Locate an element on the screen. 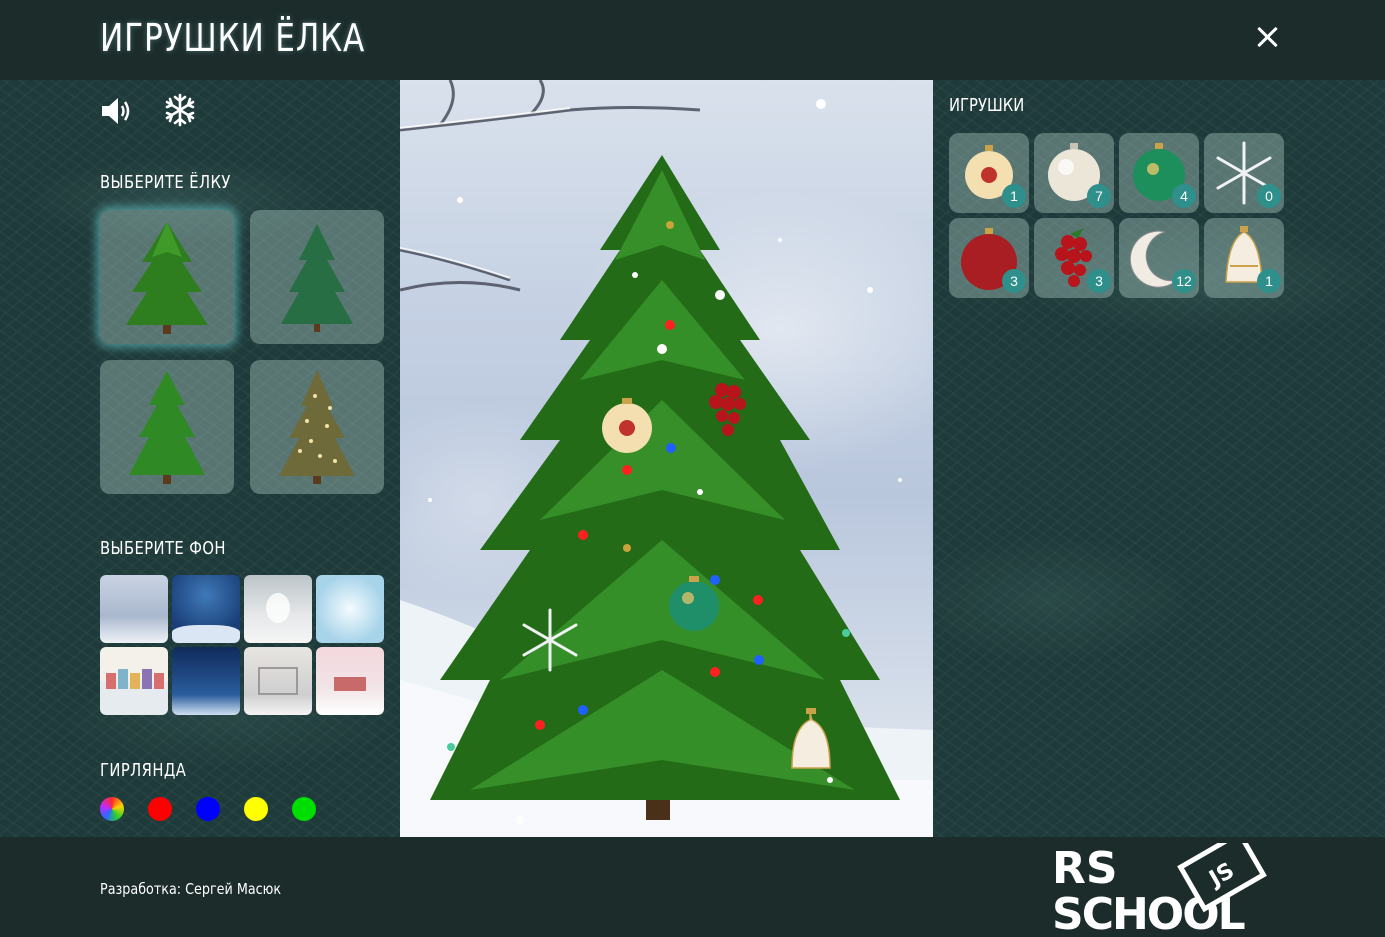  garland-blue-button is located at coordinates (208, 809).